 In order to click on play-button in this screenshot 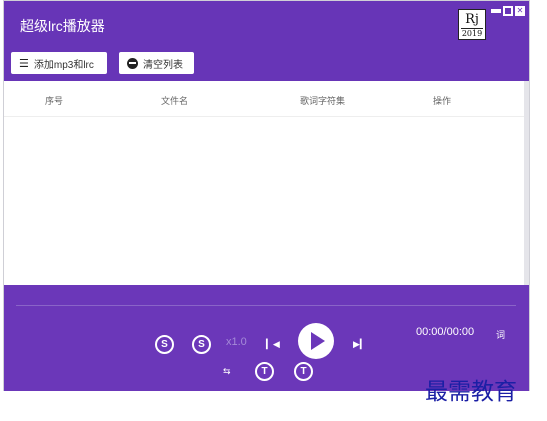, I will do `click(316, 341)`.